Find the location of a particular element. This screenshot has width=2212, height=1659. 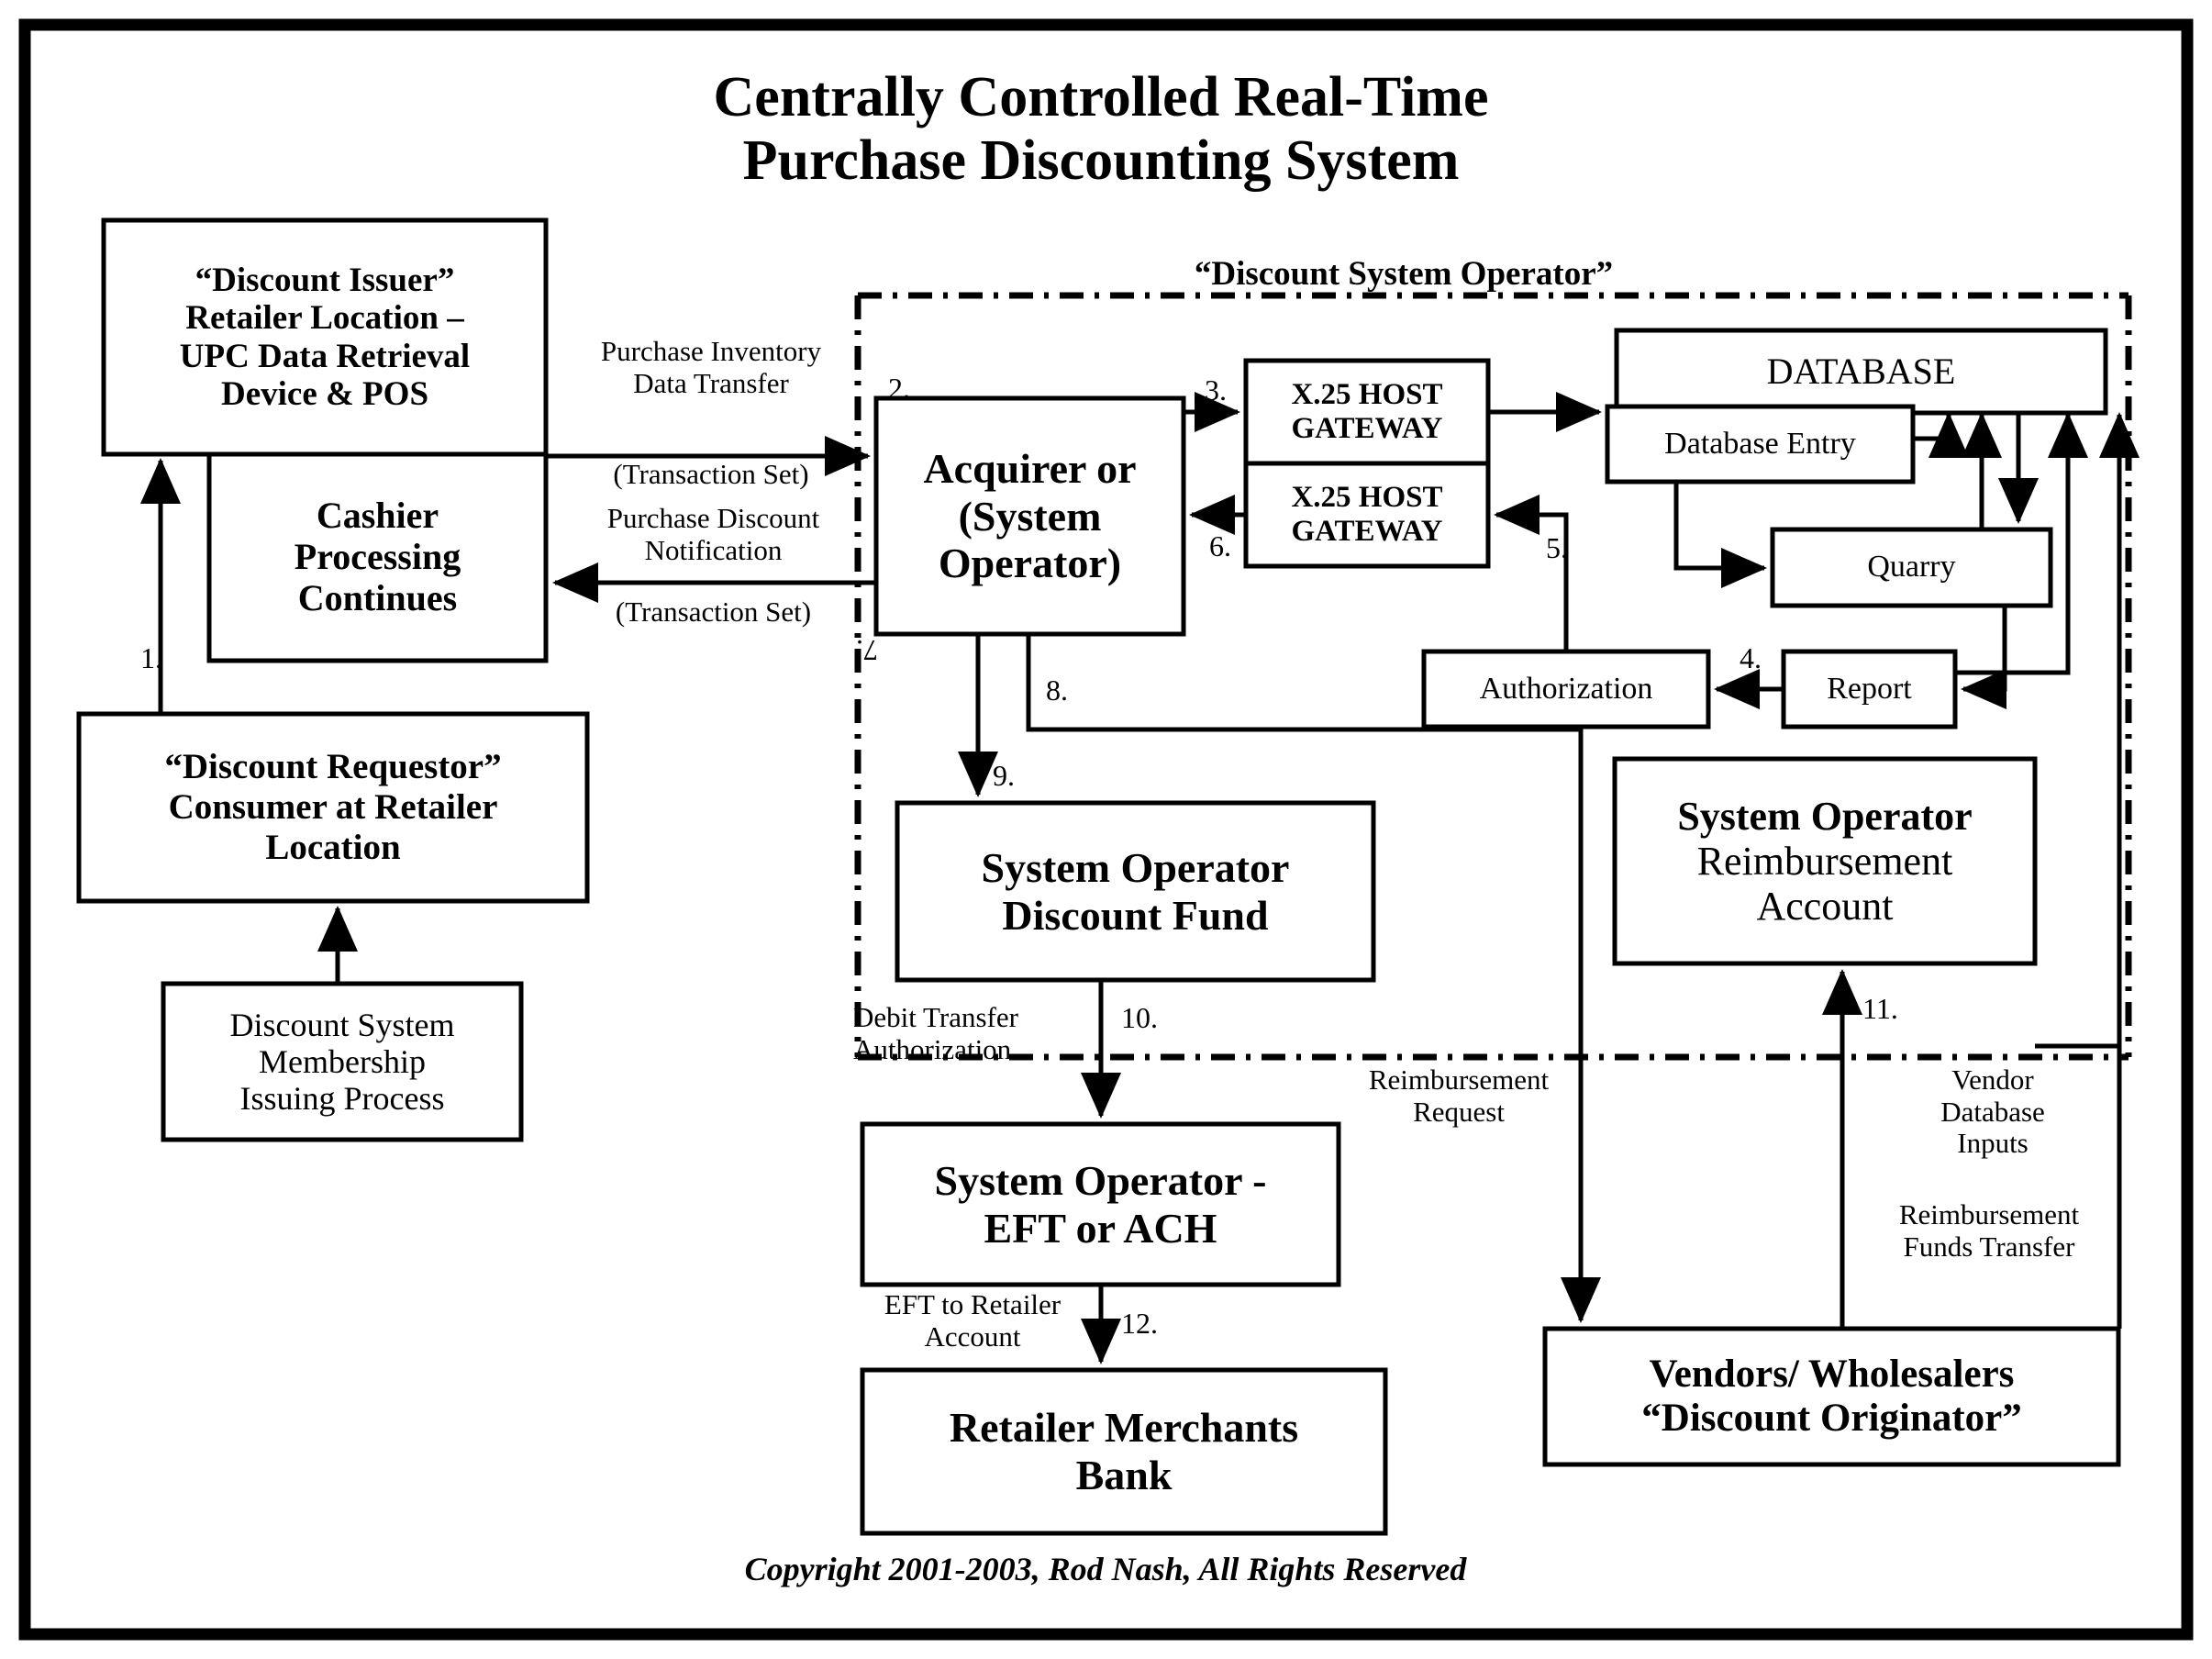

discount-fund-line1: System Operator is located at coordinates (1135, 867).